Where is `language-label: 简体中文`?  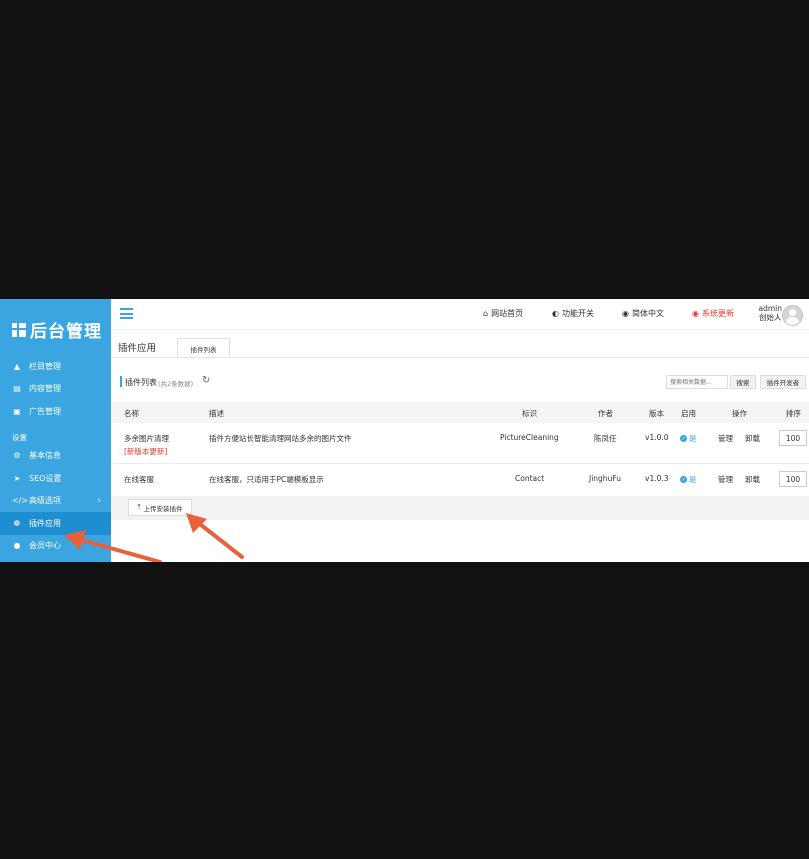 language-label: 简体中文 is located at coordinates (647, 313).